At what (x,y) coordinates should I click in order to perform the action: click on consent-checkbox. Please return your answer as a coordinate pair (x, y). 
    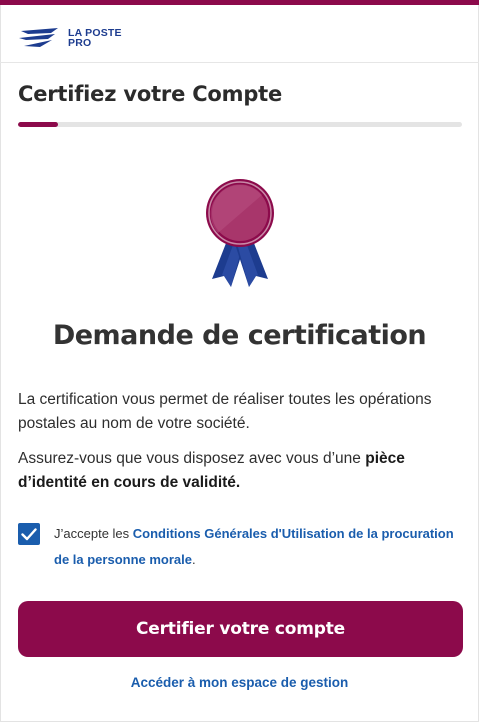
    Looking at the image, I should click on (29, 534).